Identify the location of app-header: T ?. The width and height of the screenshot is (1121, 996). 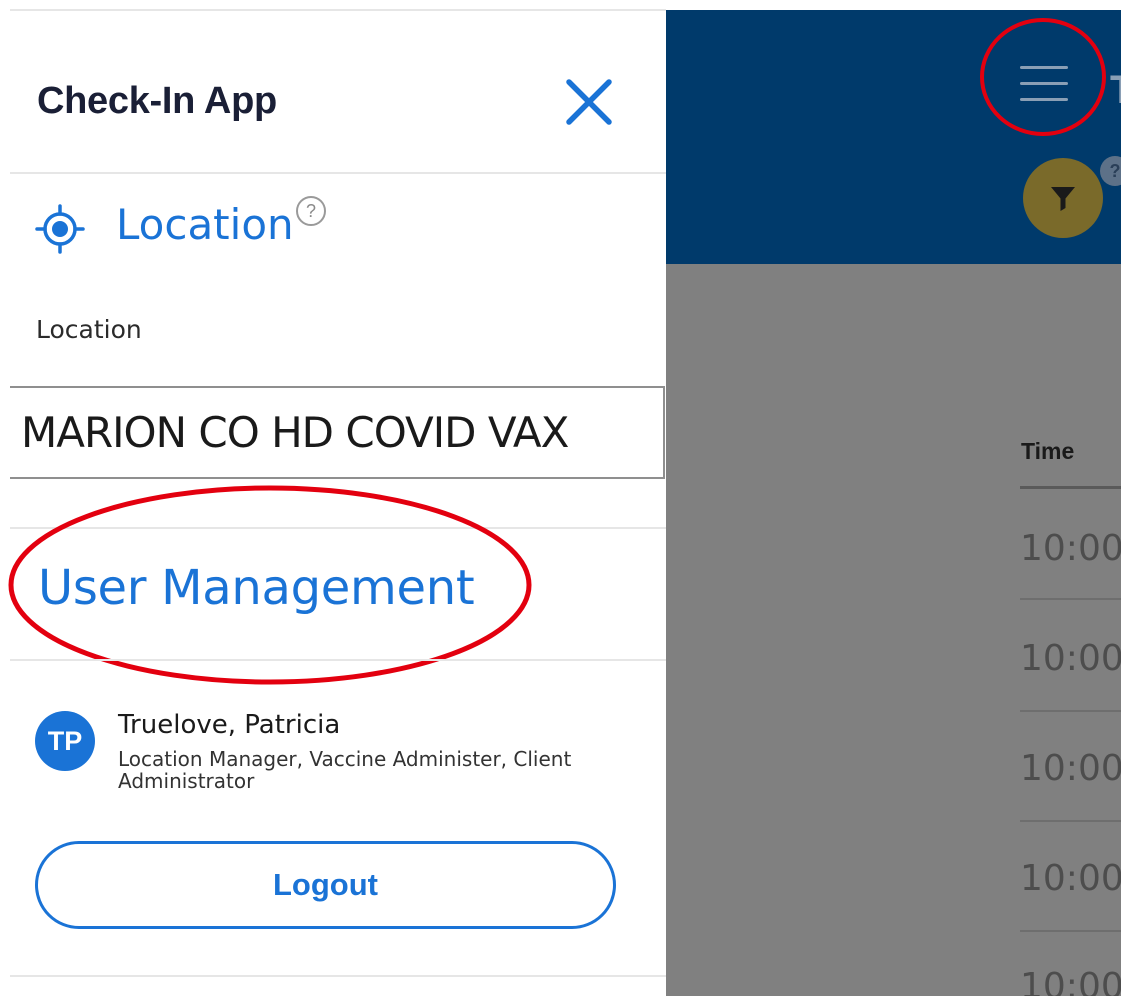
(893, 137).